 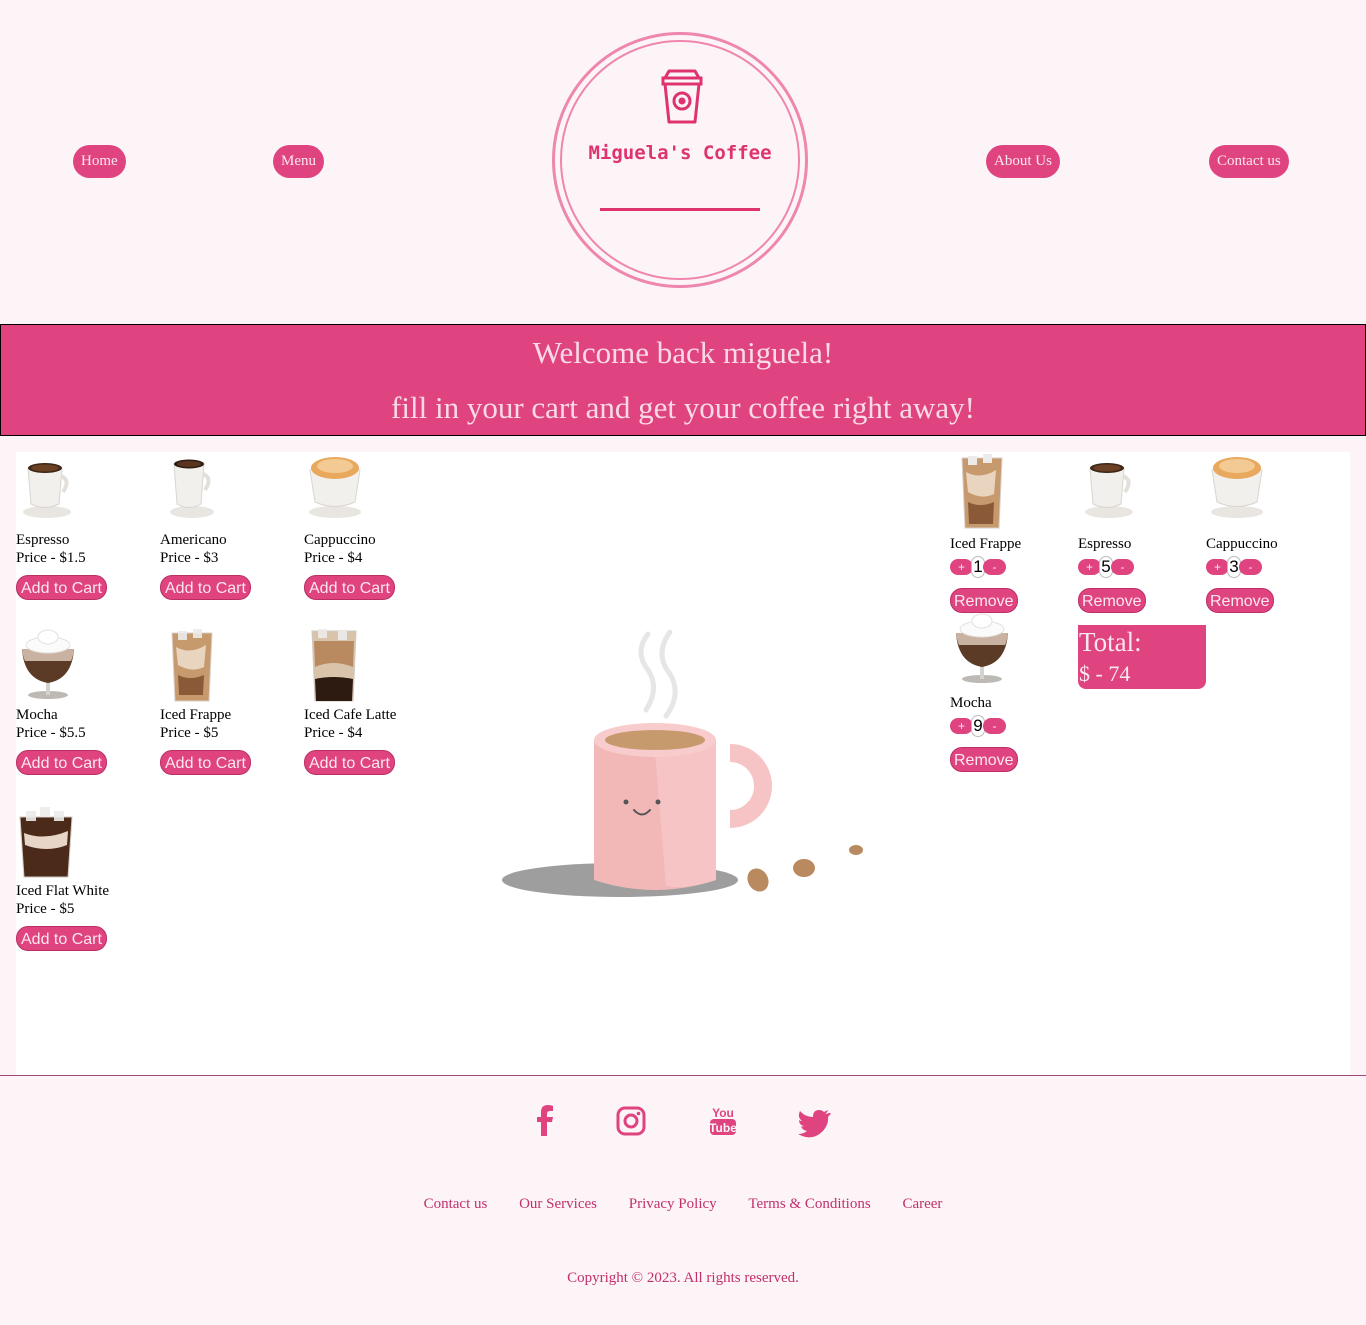 I want to click on total-value: $ - 74, so click(x=1105, y=673).